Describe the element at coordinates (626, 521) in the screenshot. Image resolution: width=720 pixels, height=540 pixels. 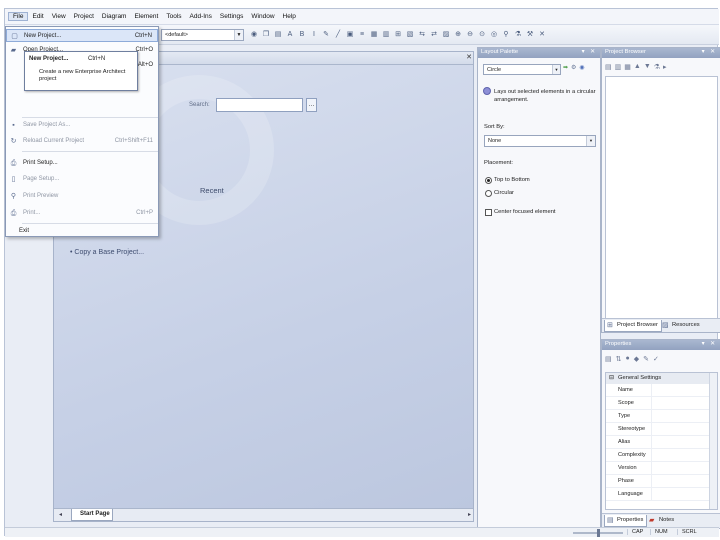
I see `tab-properties: ▤ Properties` at that location.